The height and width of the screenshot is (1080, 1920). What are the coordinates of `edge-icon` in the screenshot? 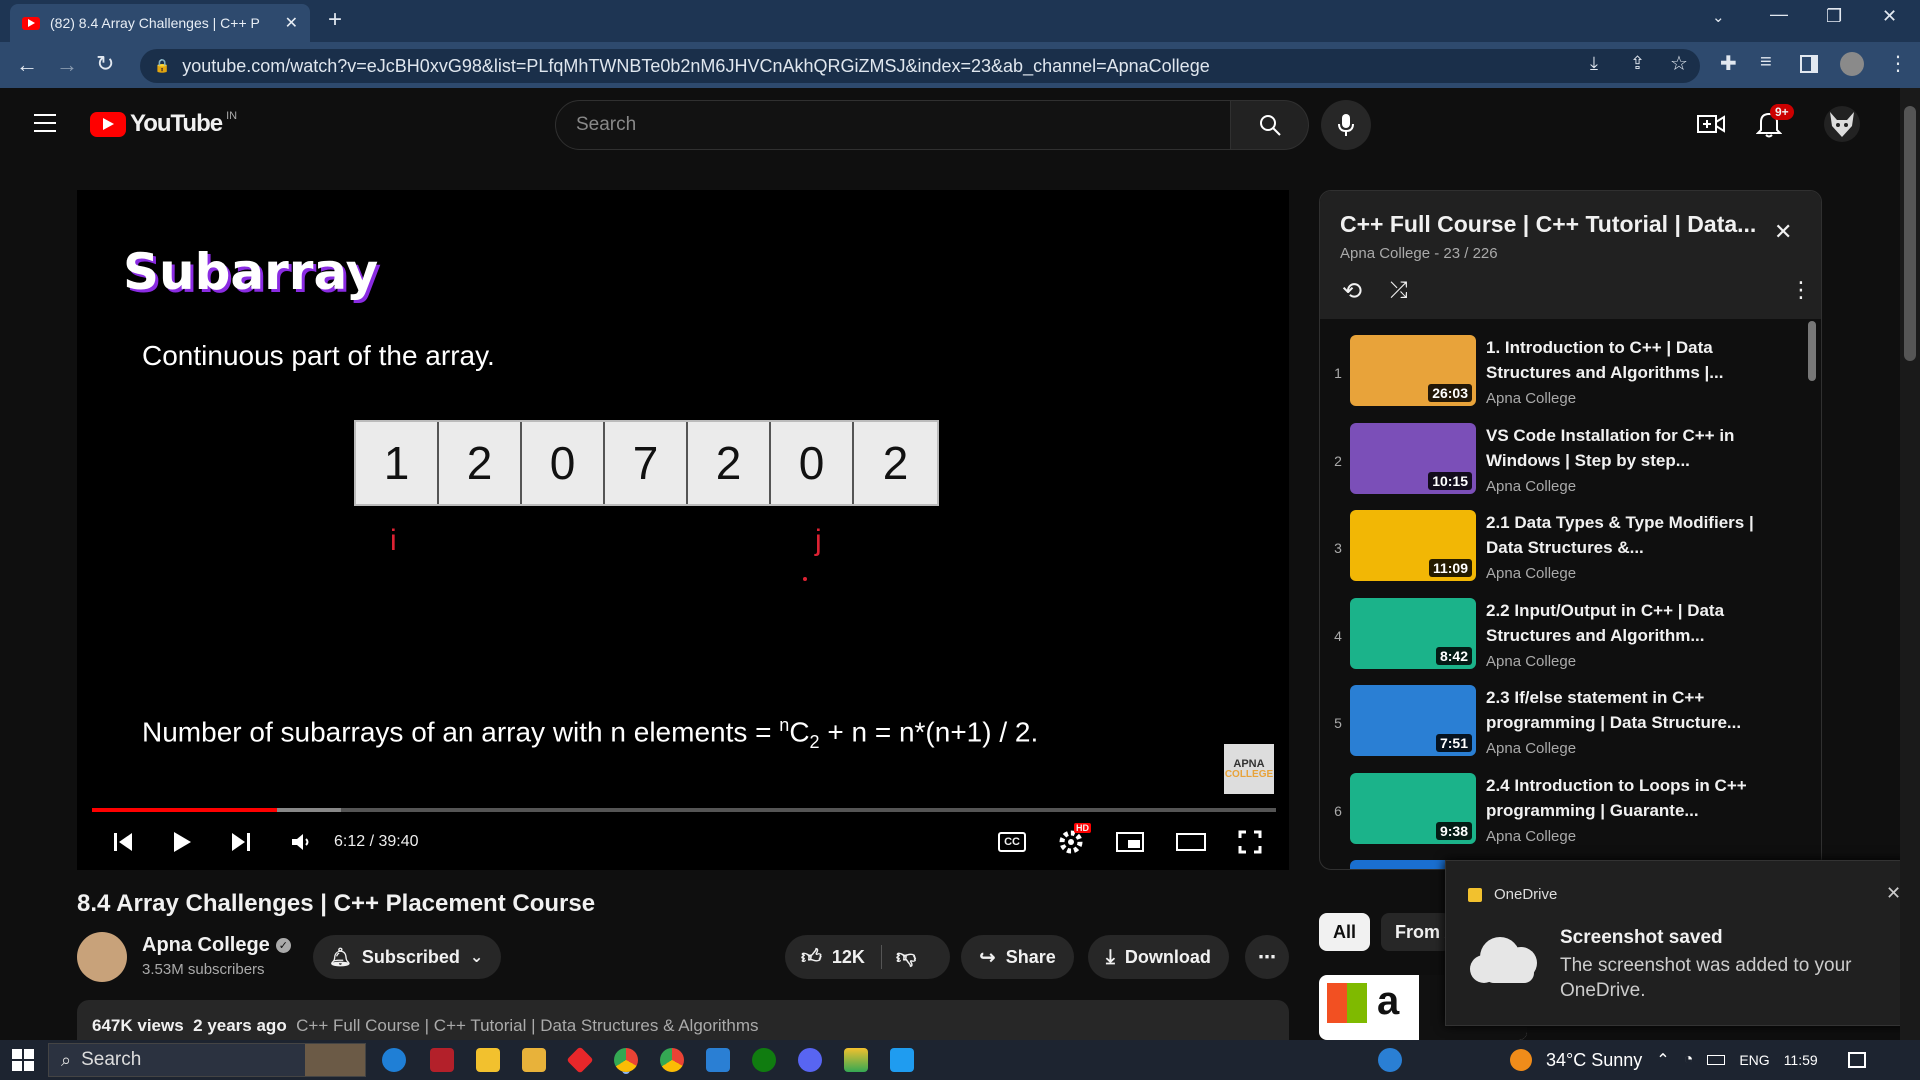 It's located at (394, 1060).